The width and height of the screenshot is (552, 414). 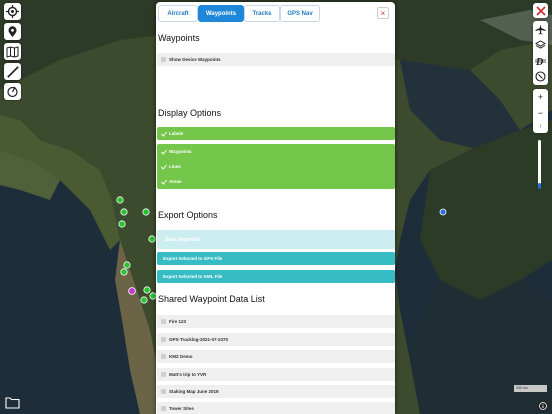 I want to click on map-zoom-slider-track, so click(x=539, y=164).